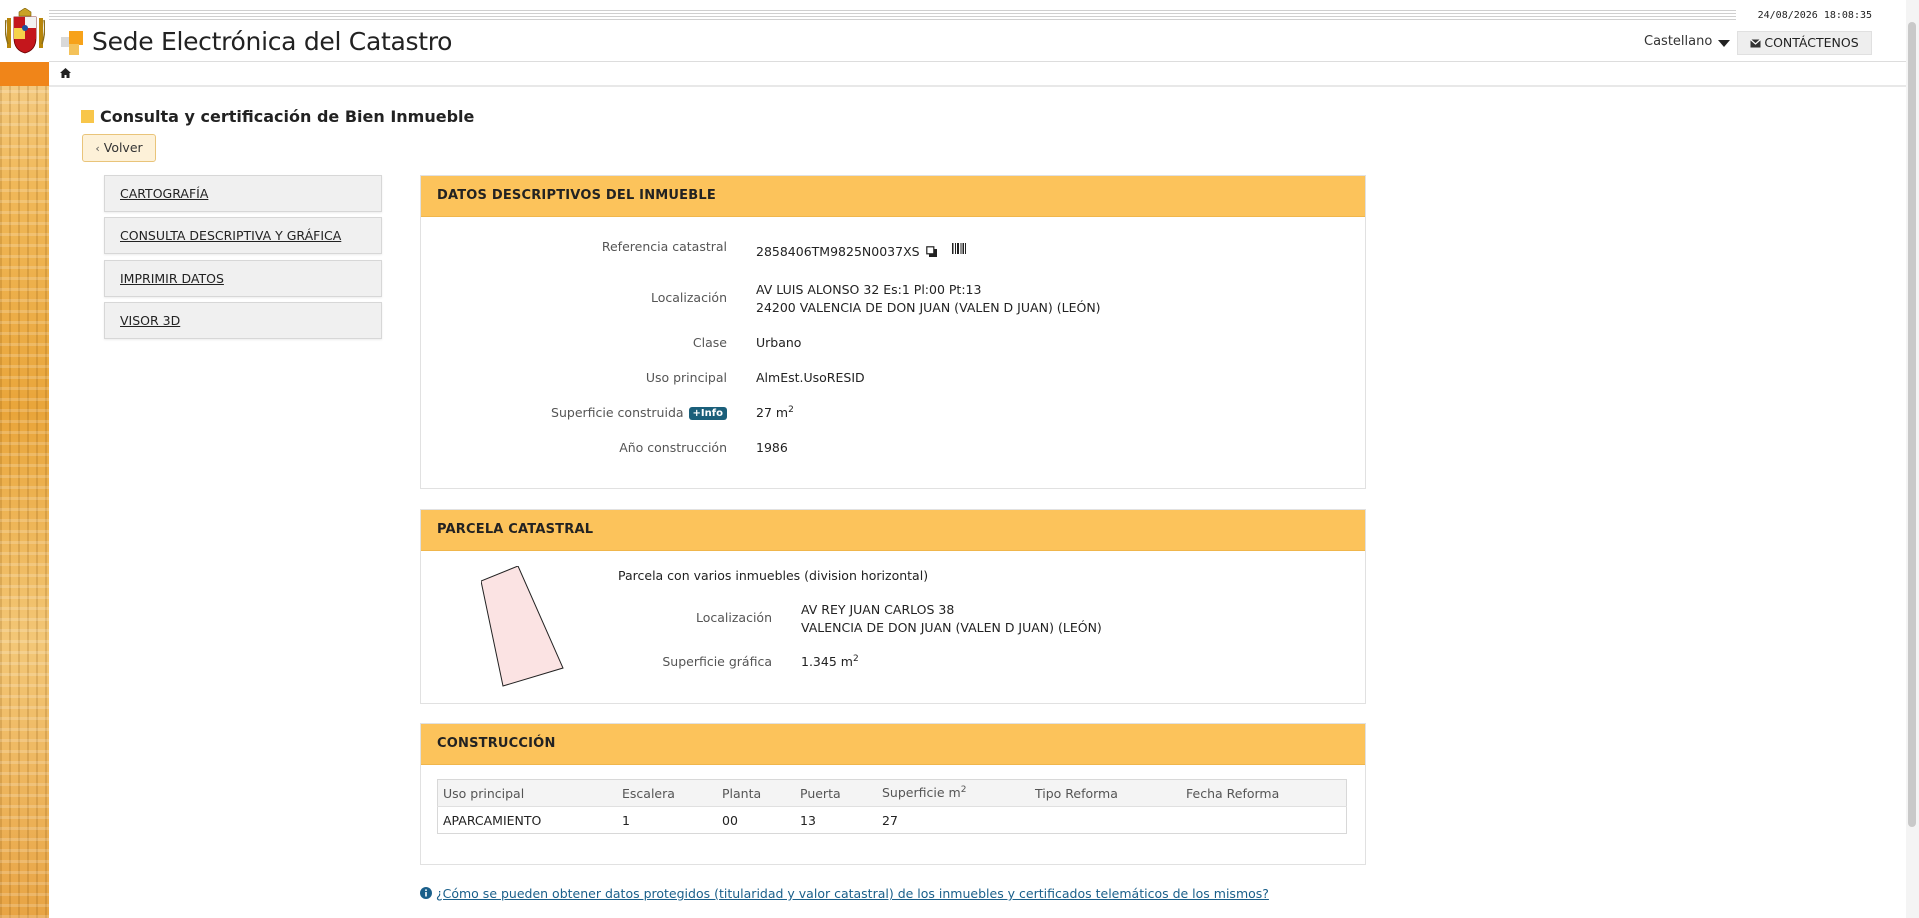  I want to click on back-label: Volver, so click(123, 147).